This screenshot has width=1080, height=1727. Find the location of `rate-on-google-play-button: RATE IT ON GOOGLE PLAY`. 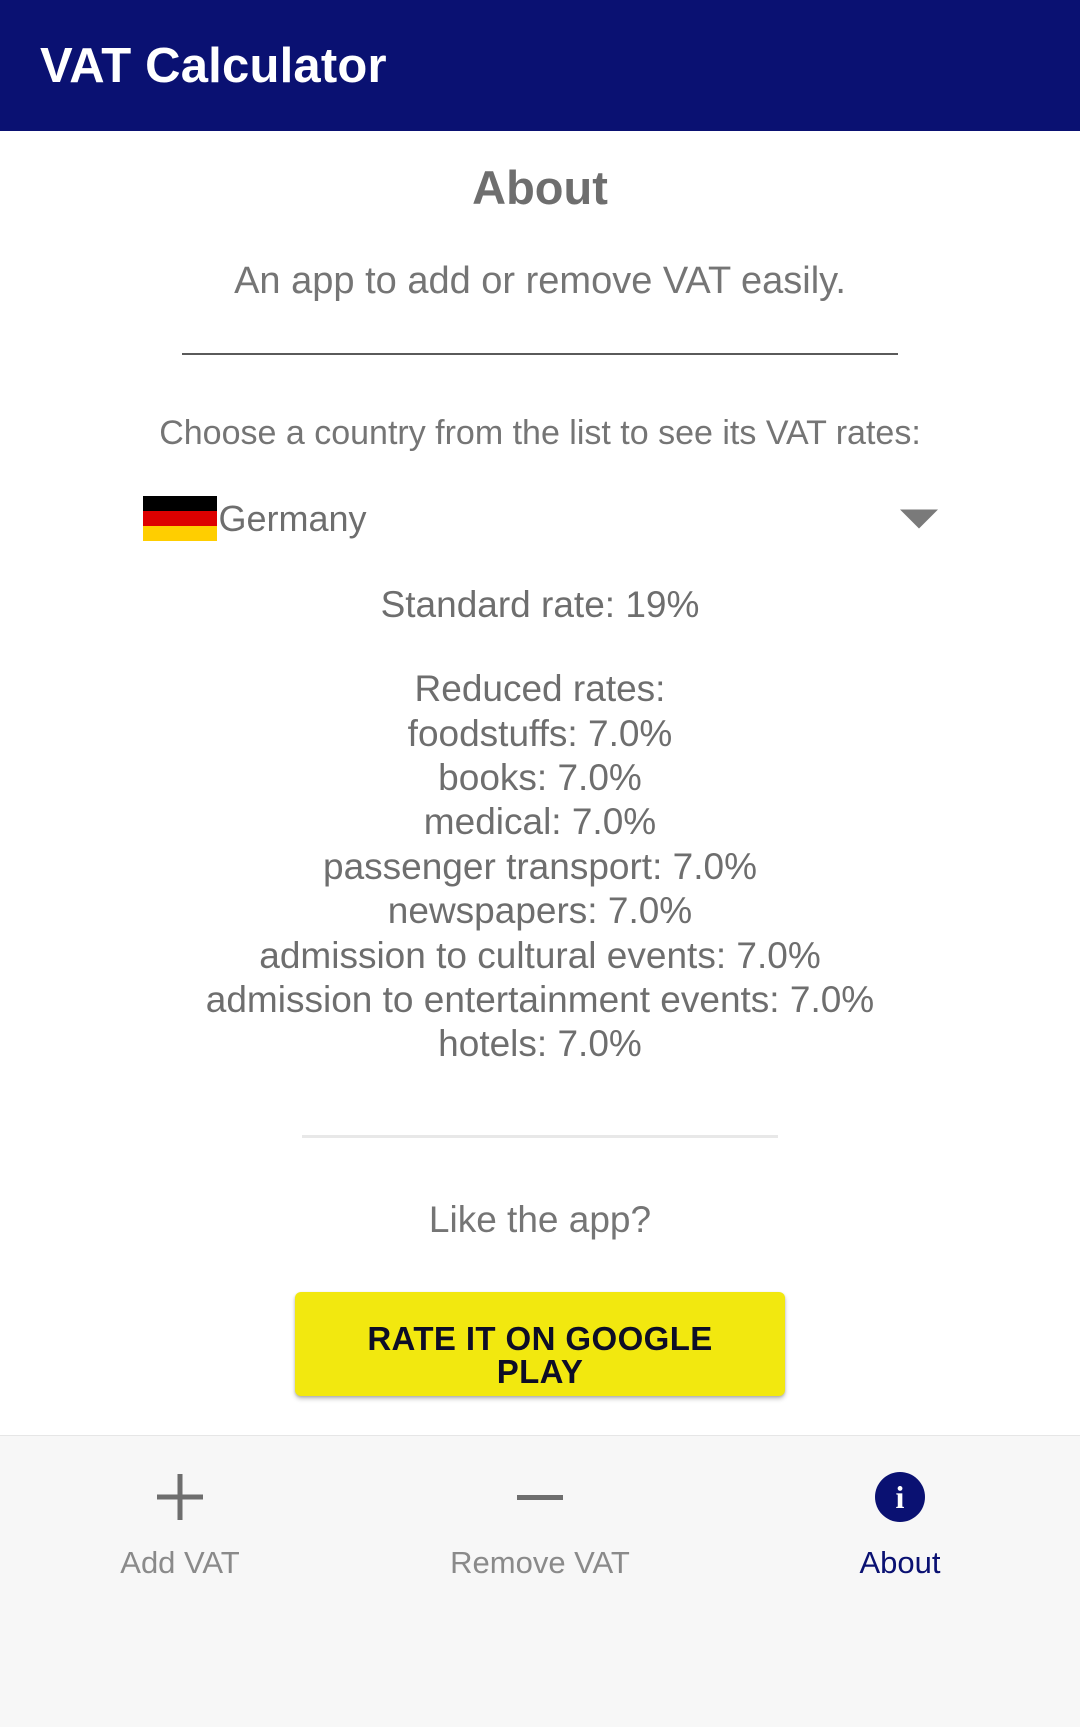

rate-on-google-play-button: RATE IT ON GOOGLE PLAY is located at coordinates (540, 1344).